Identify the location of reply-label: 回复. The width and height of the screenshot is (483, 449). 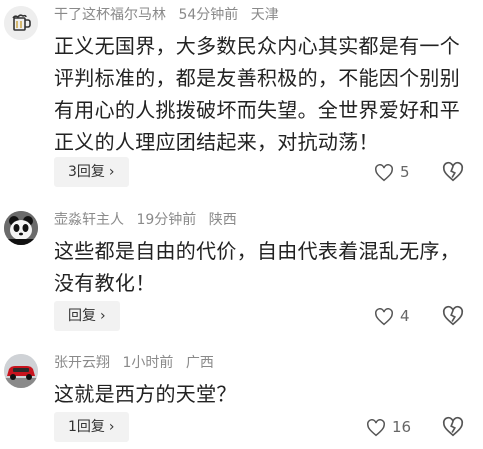
(82, 316).